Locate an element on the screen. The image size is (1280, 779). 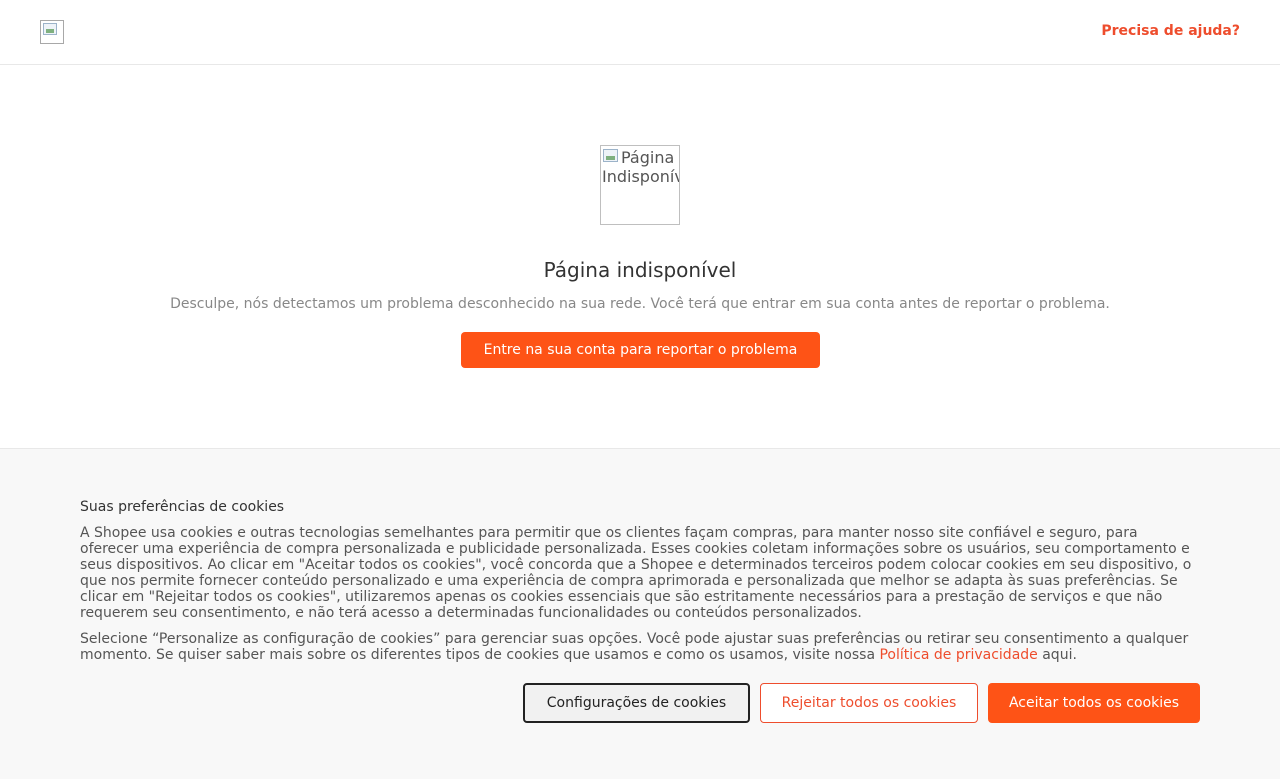
header: Precisa de ajuda? is located at coordinates (640, 32).